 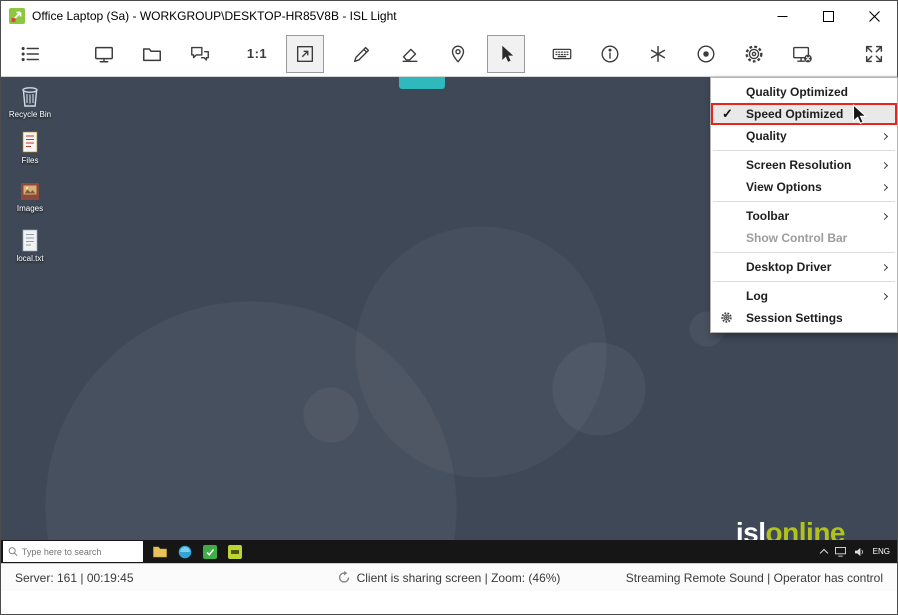 I want to click on desktop-icon-label: Images, so click(x=30, y=208).